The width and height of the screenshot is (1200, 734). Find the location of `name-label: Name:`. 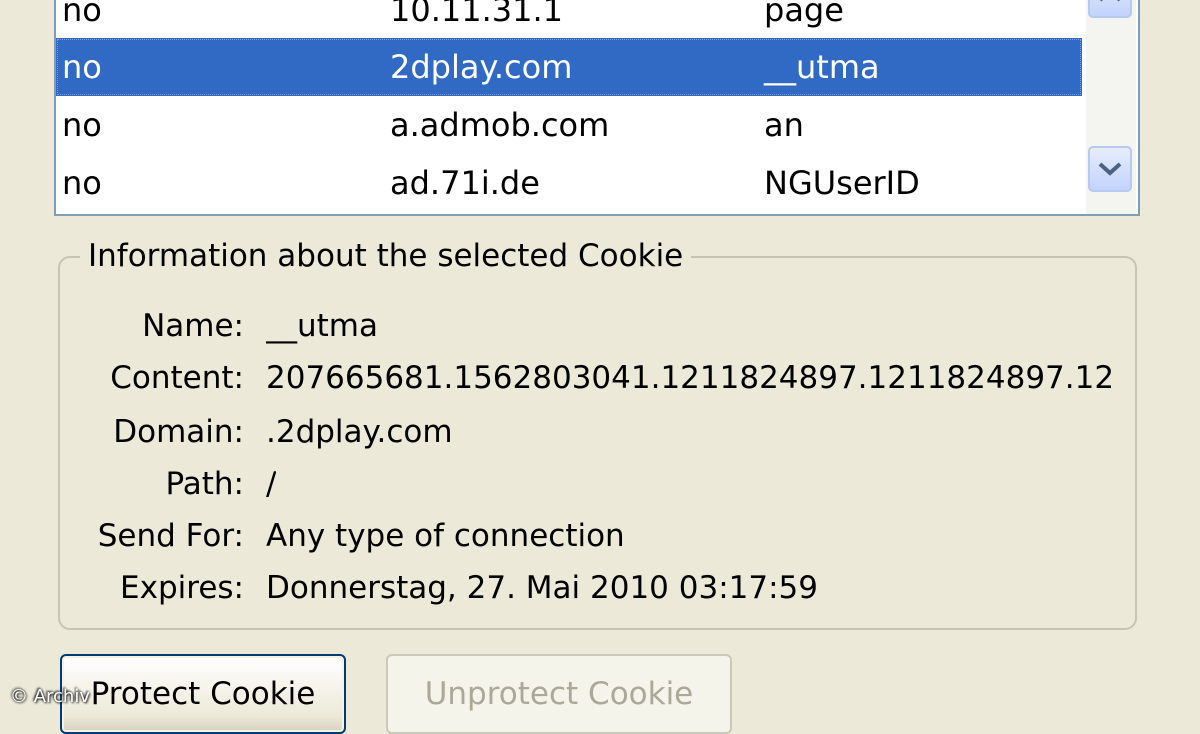

name-label: Name: is located at coordinates (193, 326).